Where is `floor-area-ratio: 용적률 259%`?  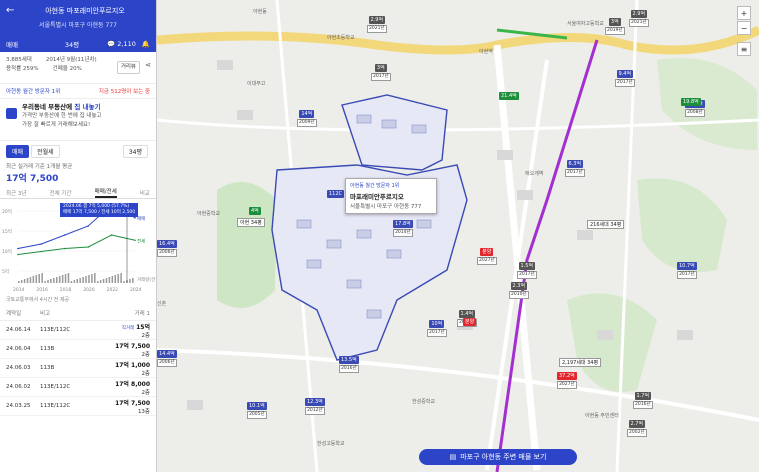 floor-area-ratio: 용적률 259% is located at coordinates (22, 69).